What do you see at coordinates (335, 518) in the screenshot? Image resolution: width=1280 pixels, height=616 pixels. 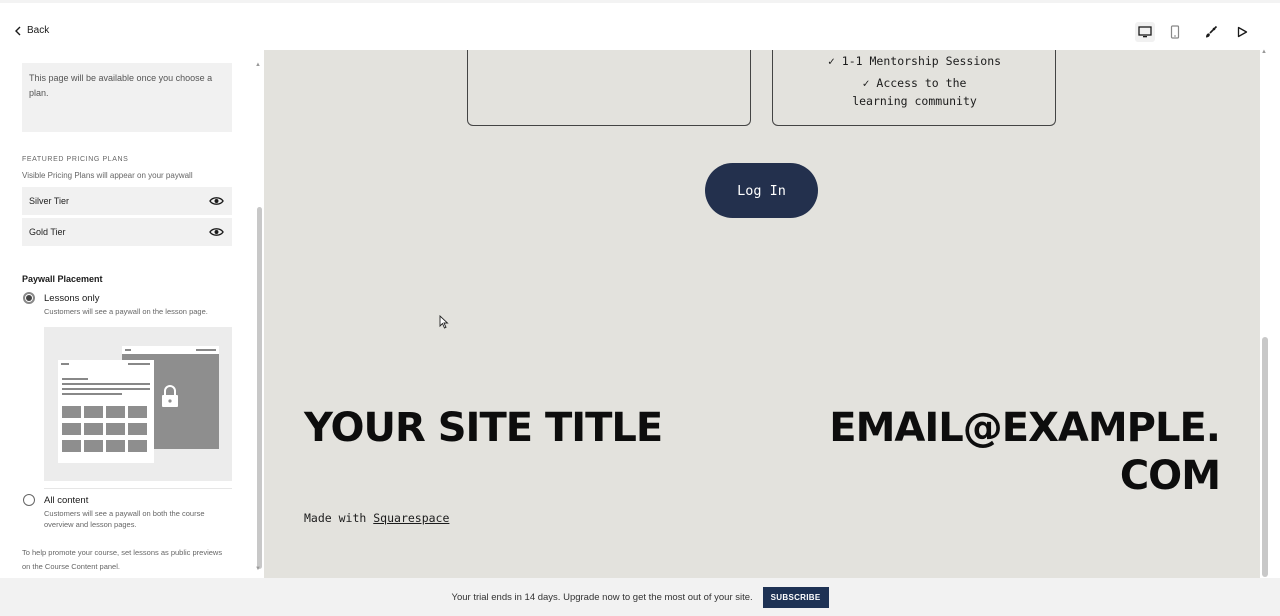 I see `made-with-text: Made with` at bounding box center [335, 518].